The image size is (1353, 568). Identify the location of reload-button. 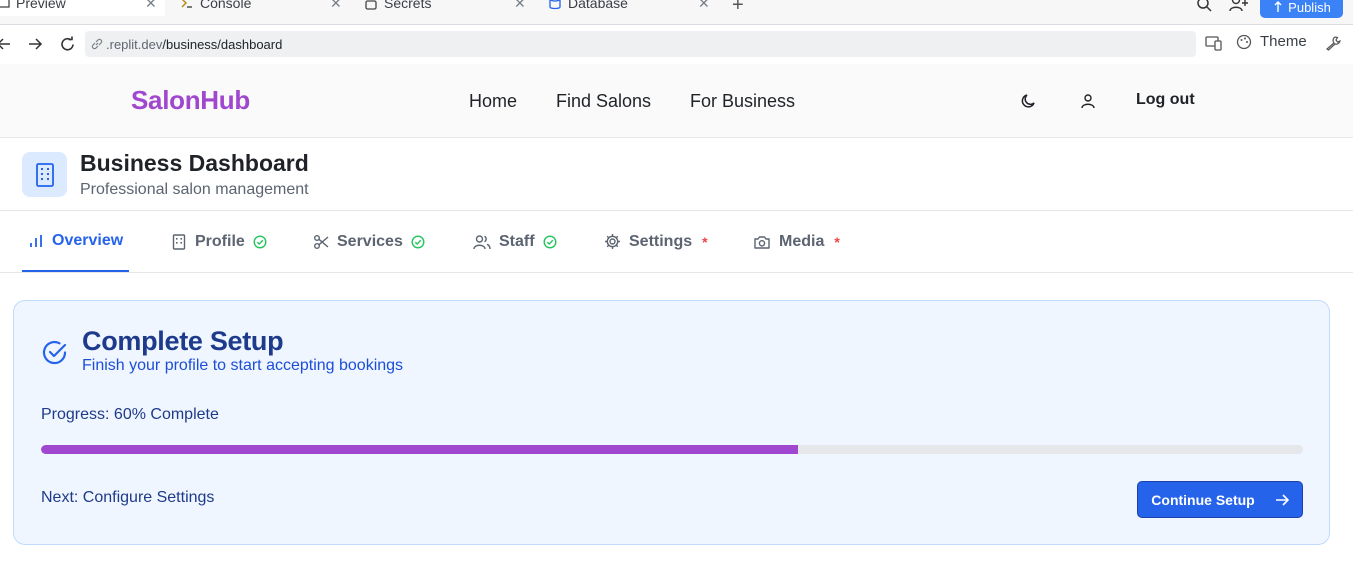
(67, 44).